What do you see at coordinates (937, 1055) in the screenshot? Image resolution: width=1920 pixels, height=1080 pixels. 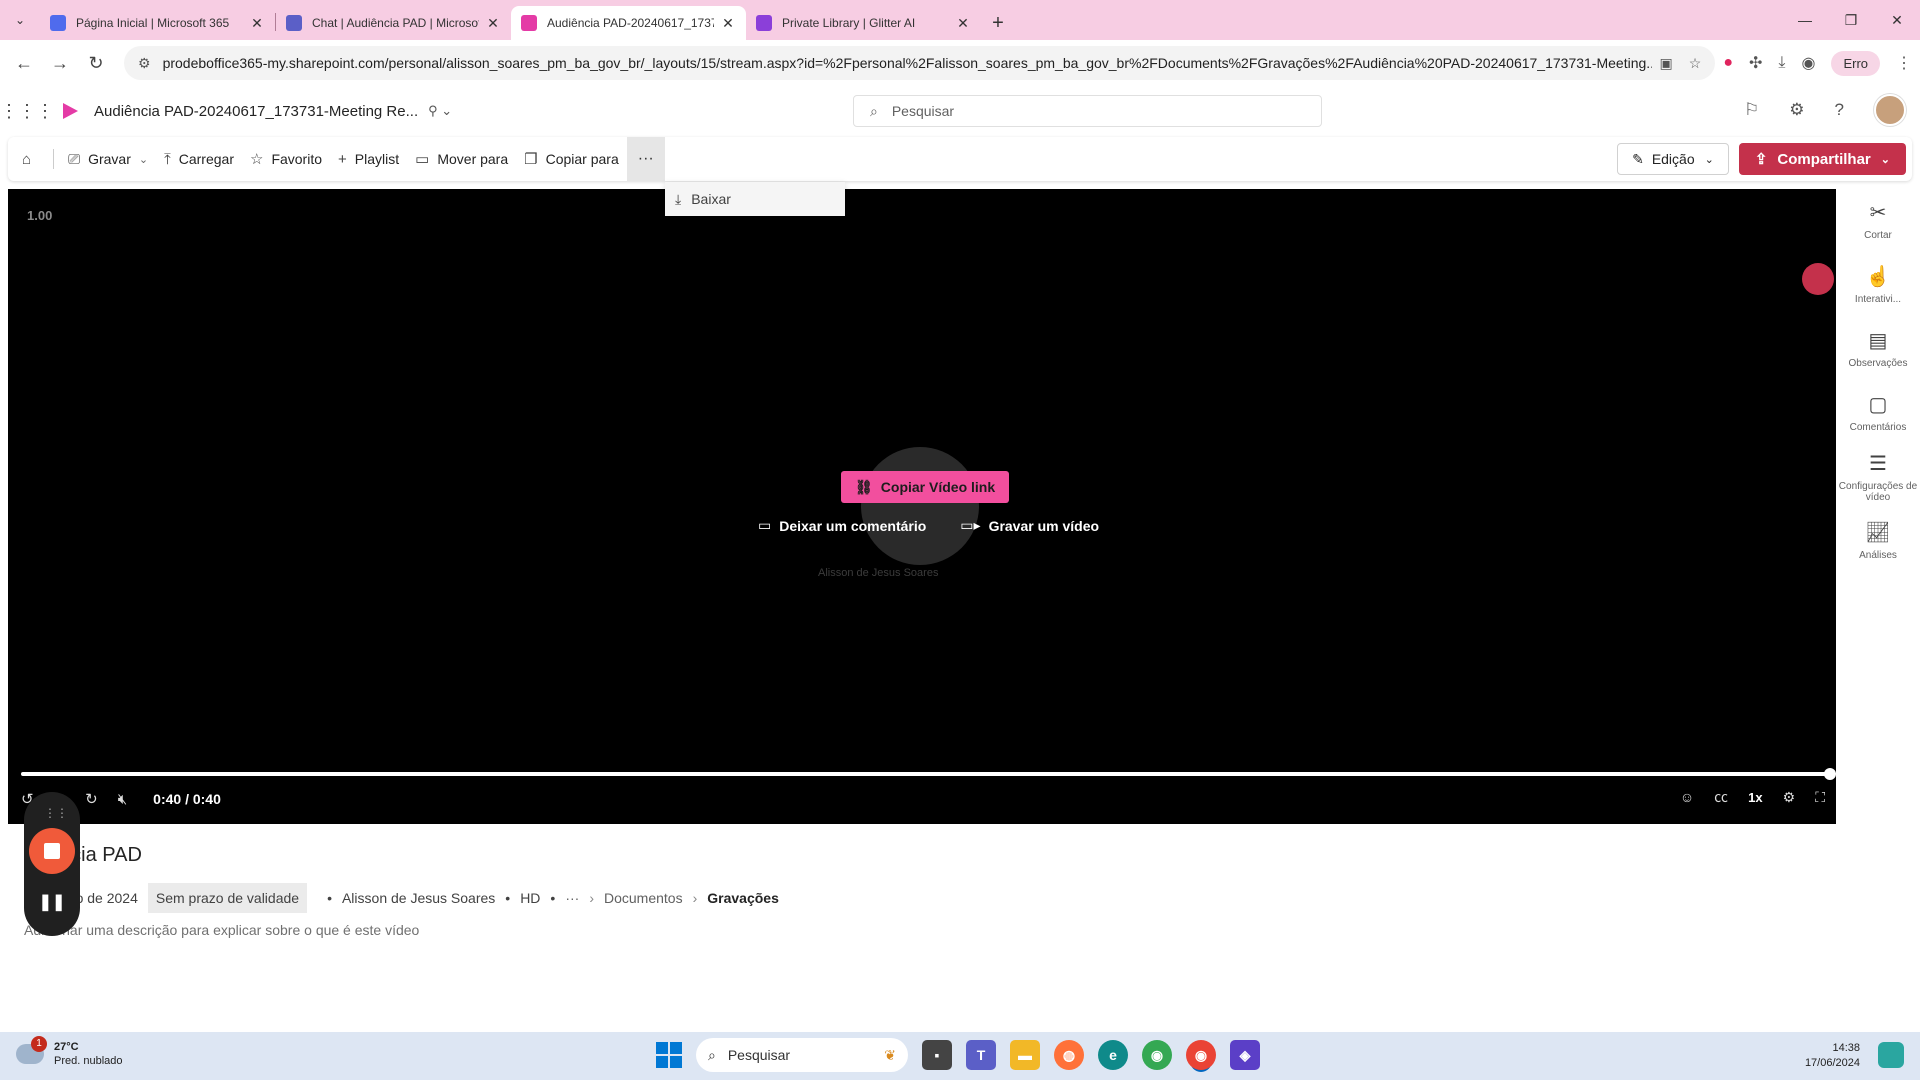 I see `task-view-icon: ▪` at bounding box center [937, 1055].